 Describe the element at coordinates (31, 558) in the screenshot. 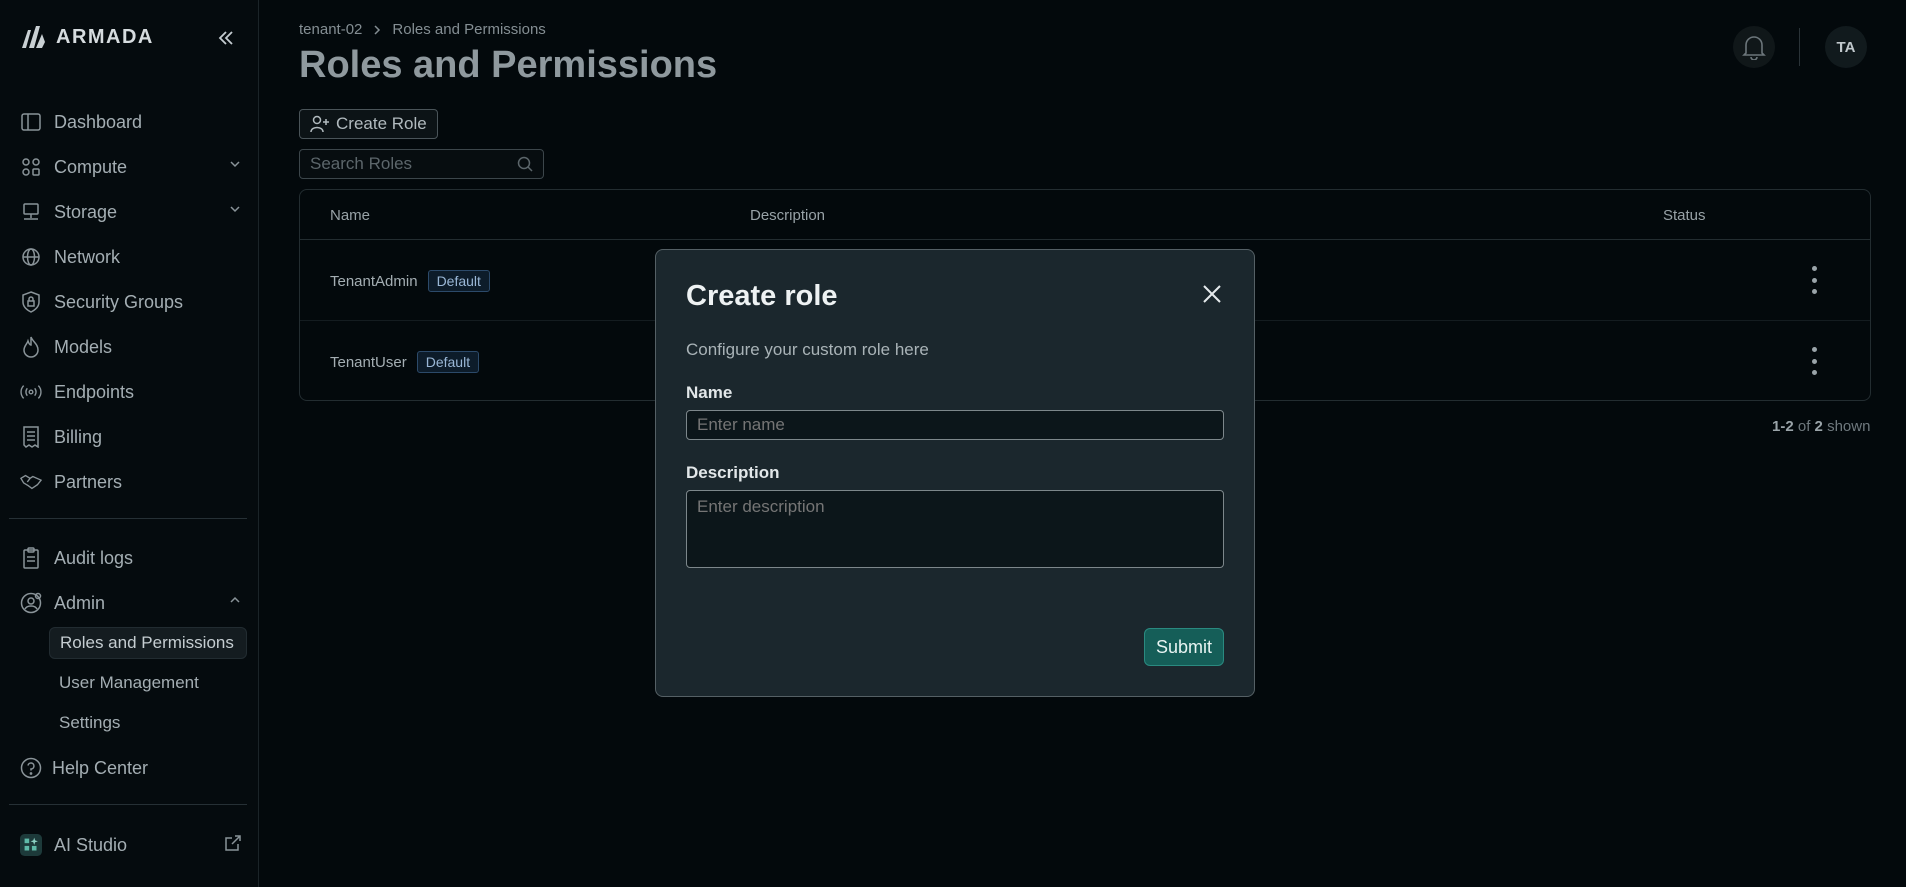

I see `clipboard-list-icon` at that location.